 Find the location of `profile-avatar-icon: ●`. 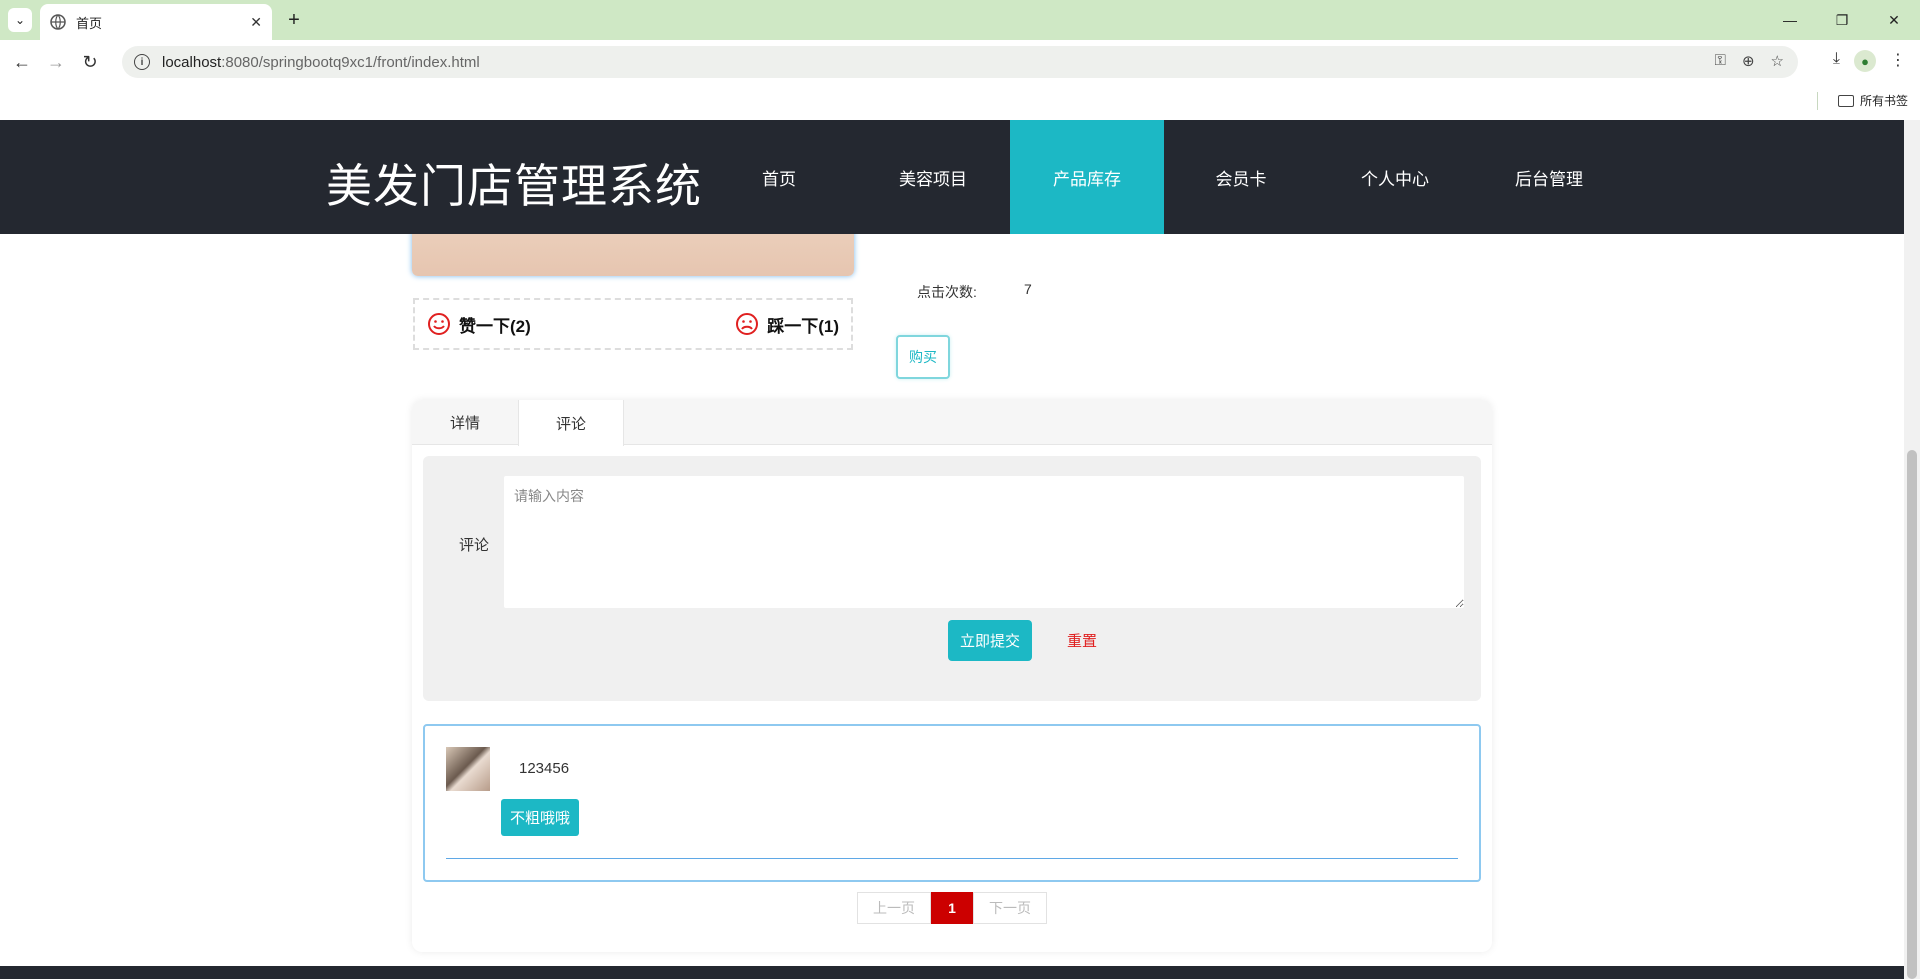

profile-avatar-icon: ● is located at coordinates (1865, 61).